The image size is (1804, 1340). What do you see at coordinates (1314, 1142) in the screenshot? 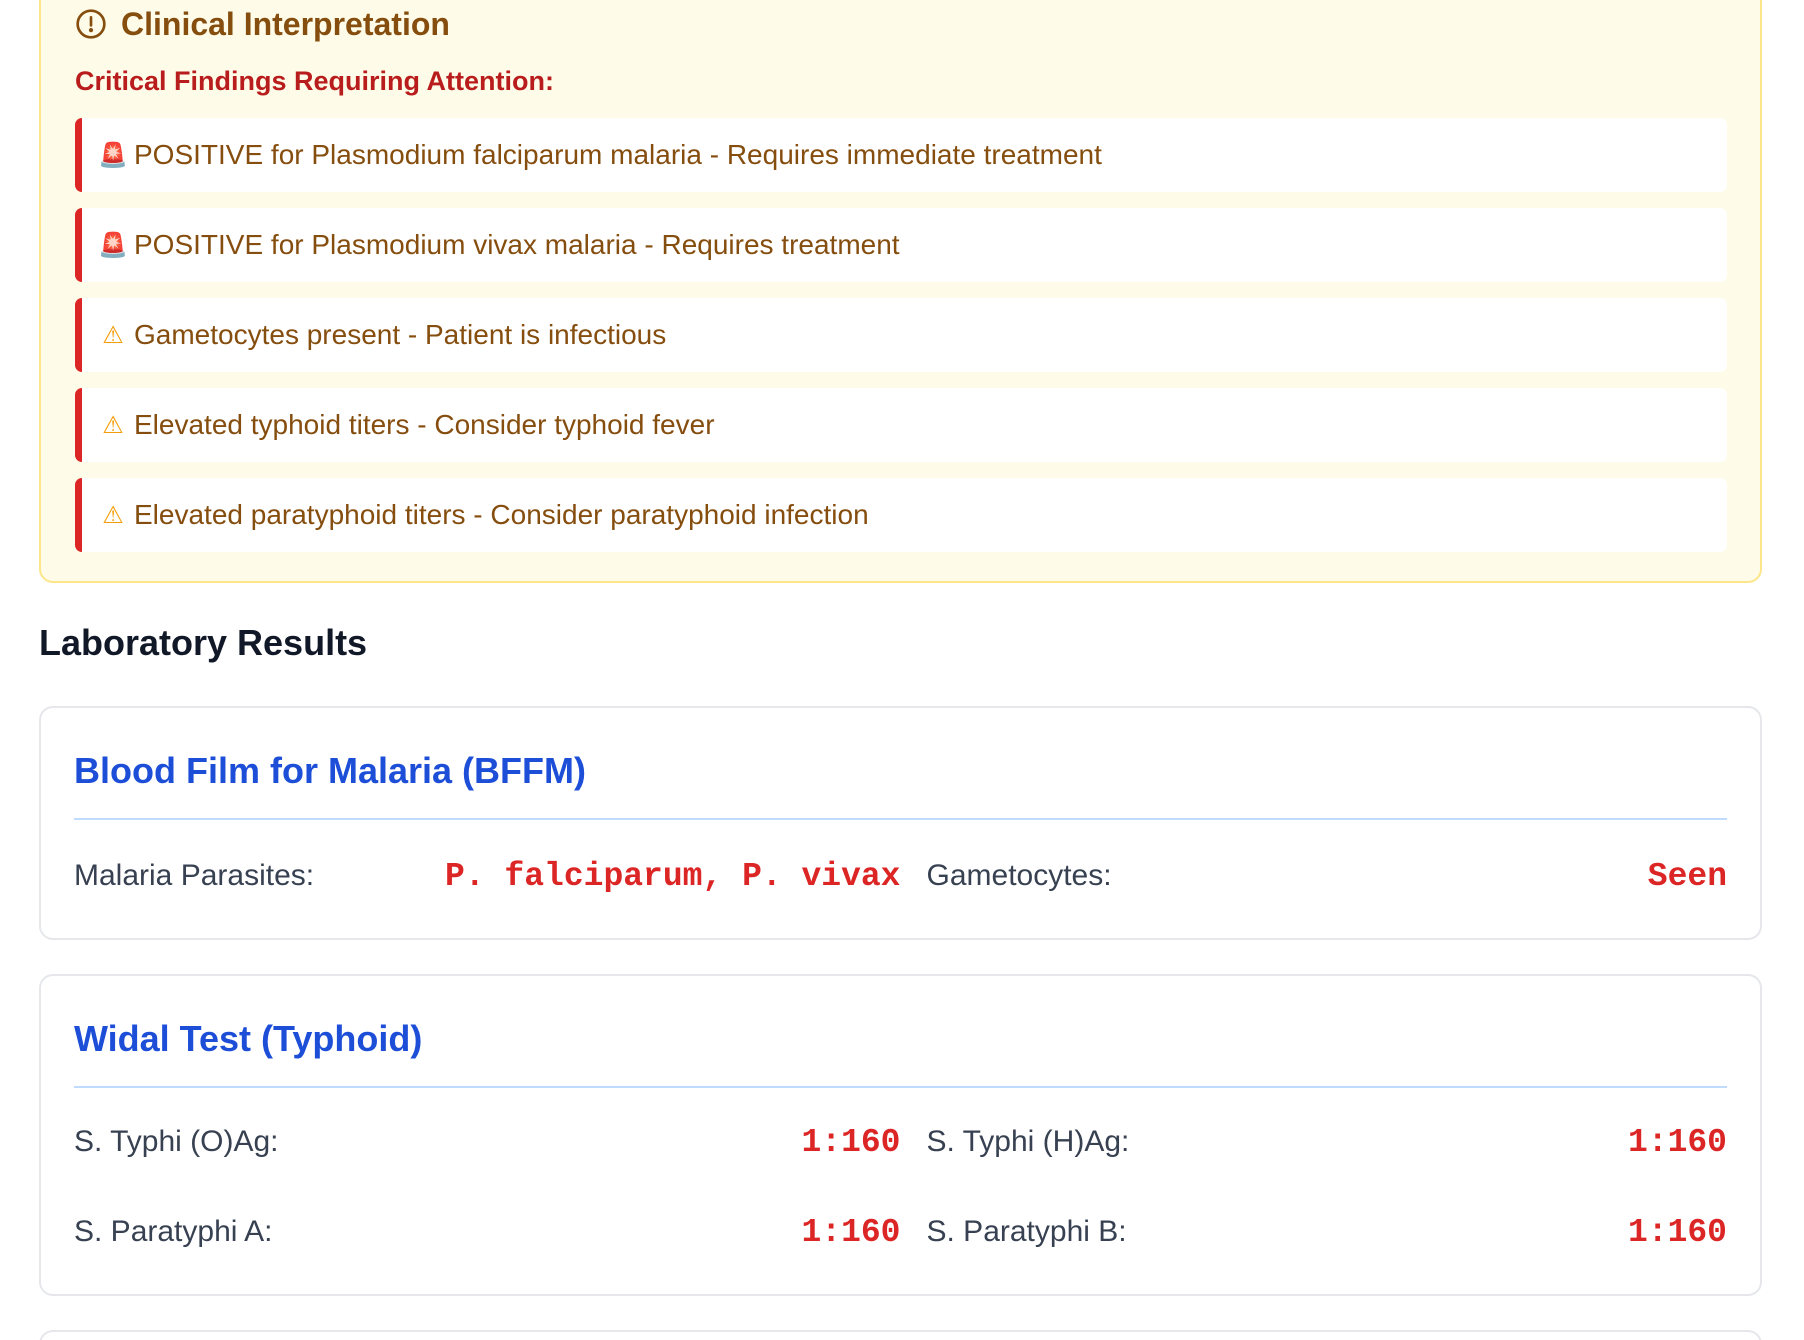
I see `result-item-typhi-h: S. Typhi (H)Ag: 1:160` at bounding box center [1314, 1142].